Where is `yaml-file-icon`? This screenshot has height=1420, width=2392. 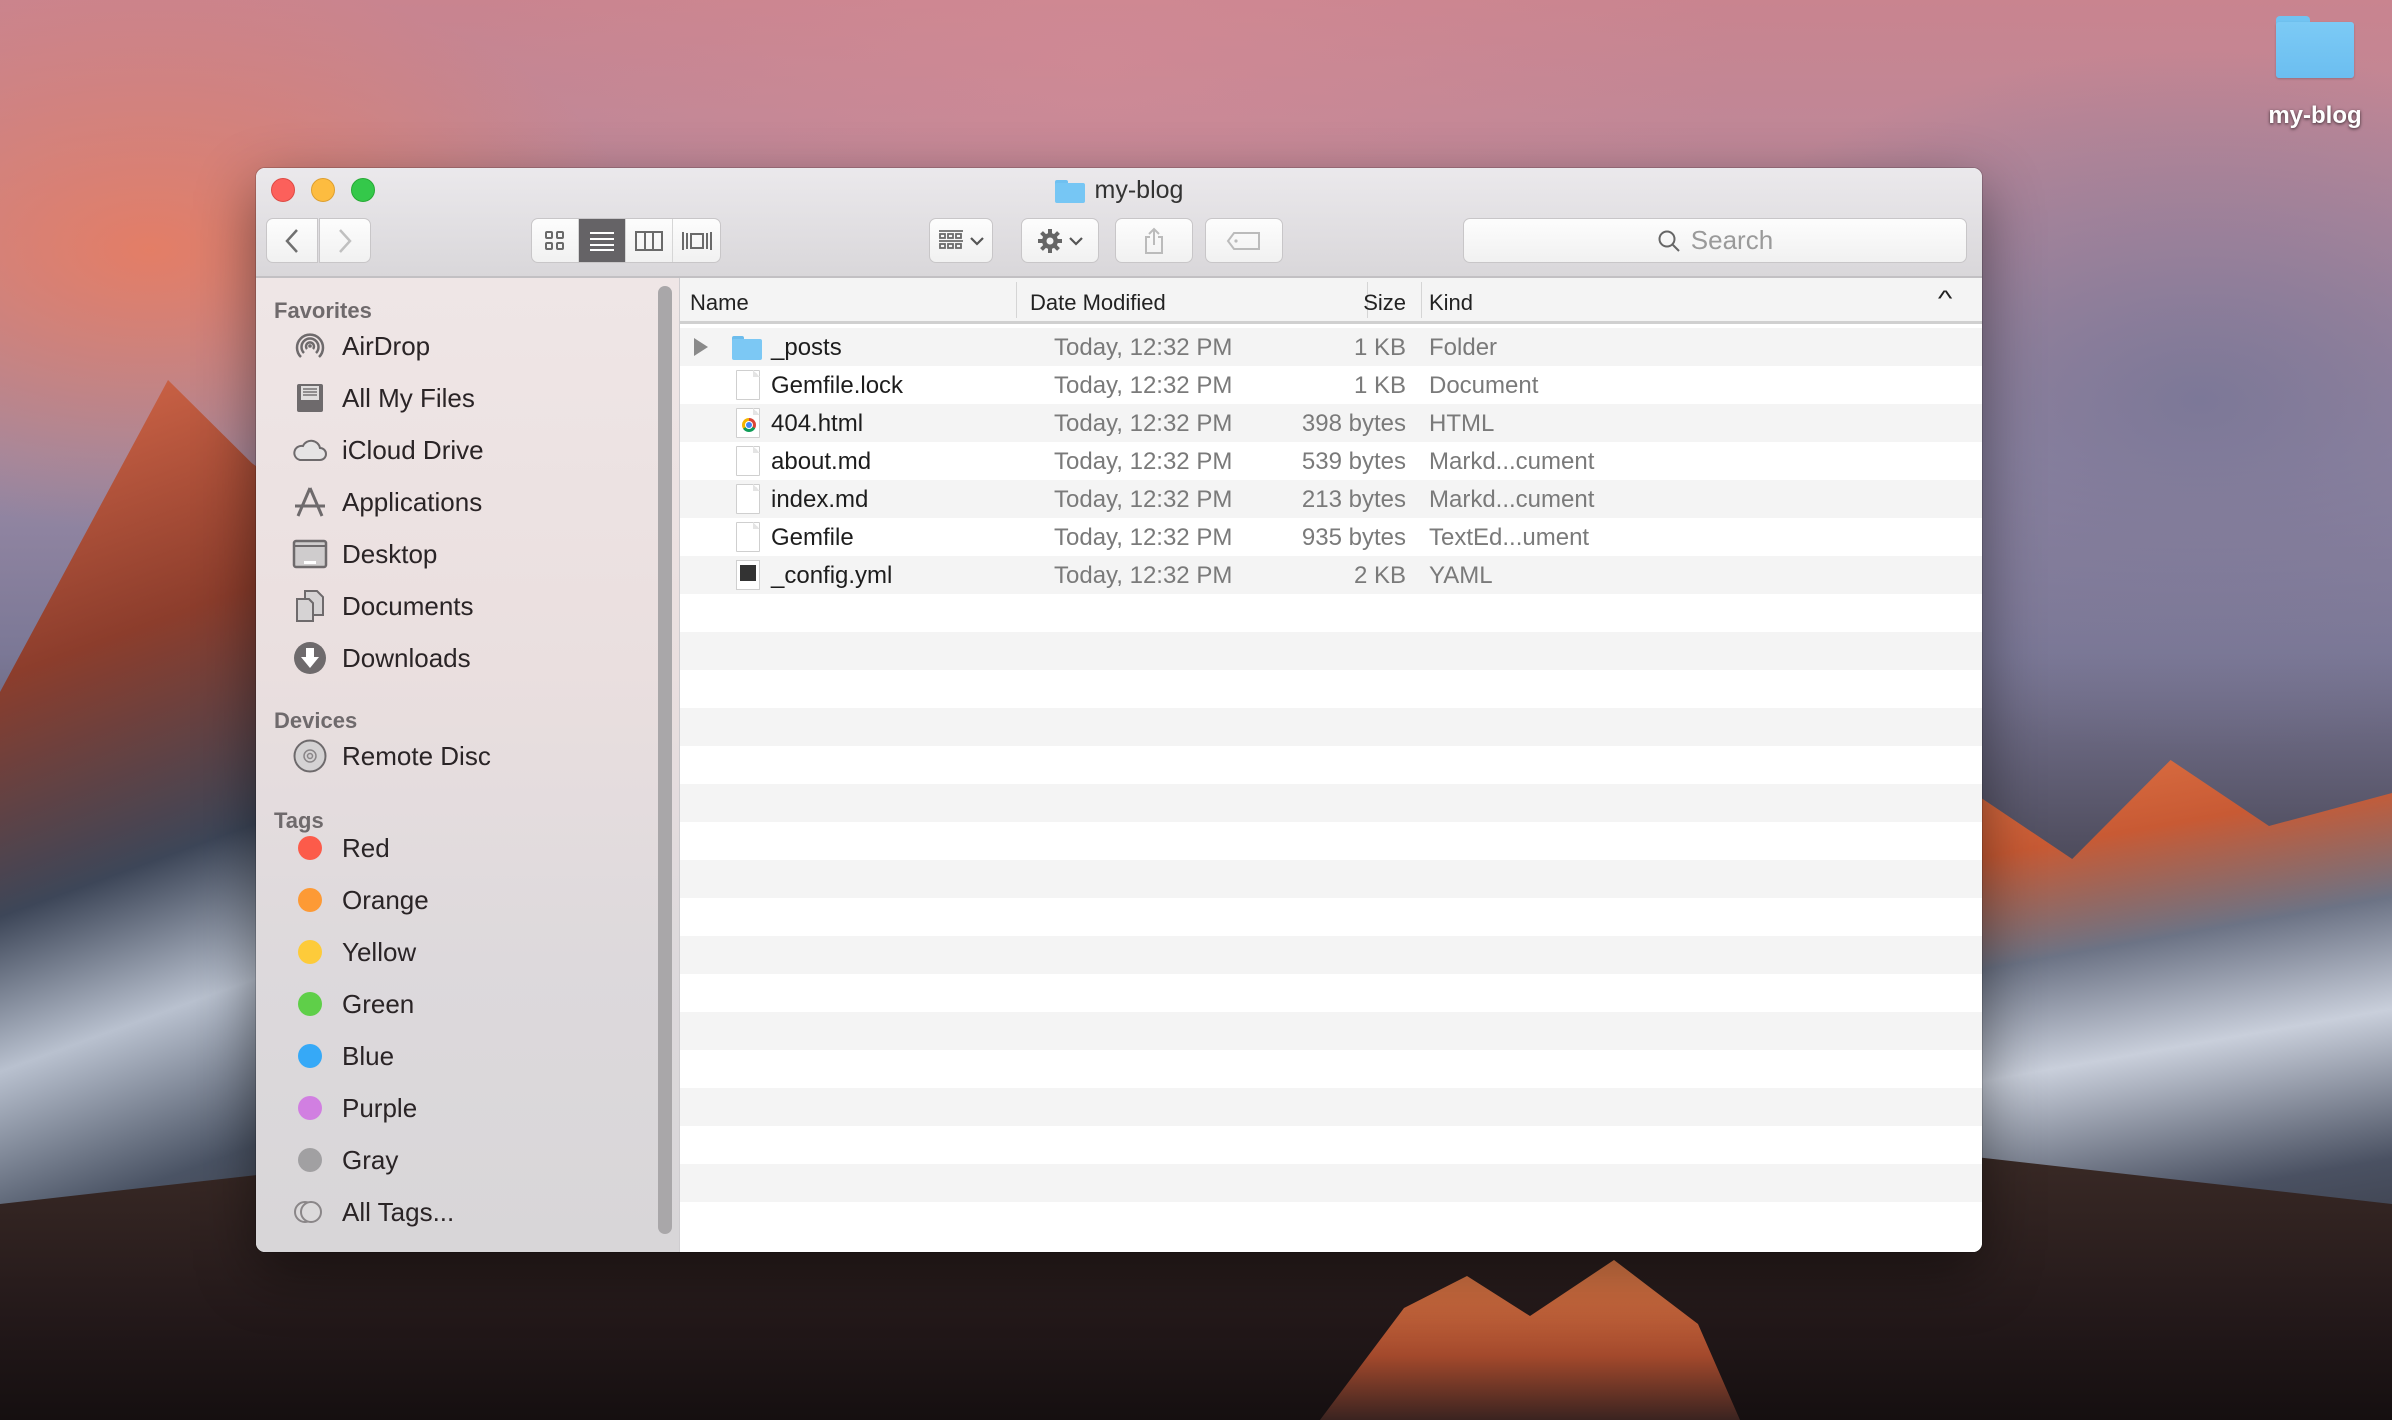
yaml-file-icon is located at coordinates (748, 575).